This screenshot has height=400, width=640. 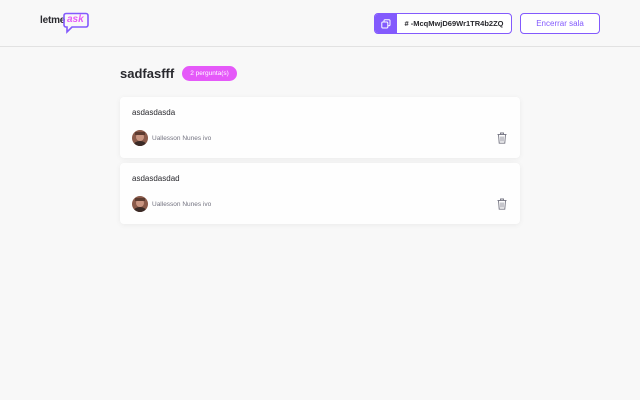 I want to click on copy-icon, so click(x=386, y=23).